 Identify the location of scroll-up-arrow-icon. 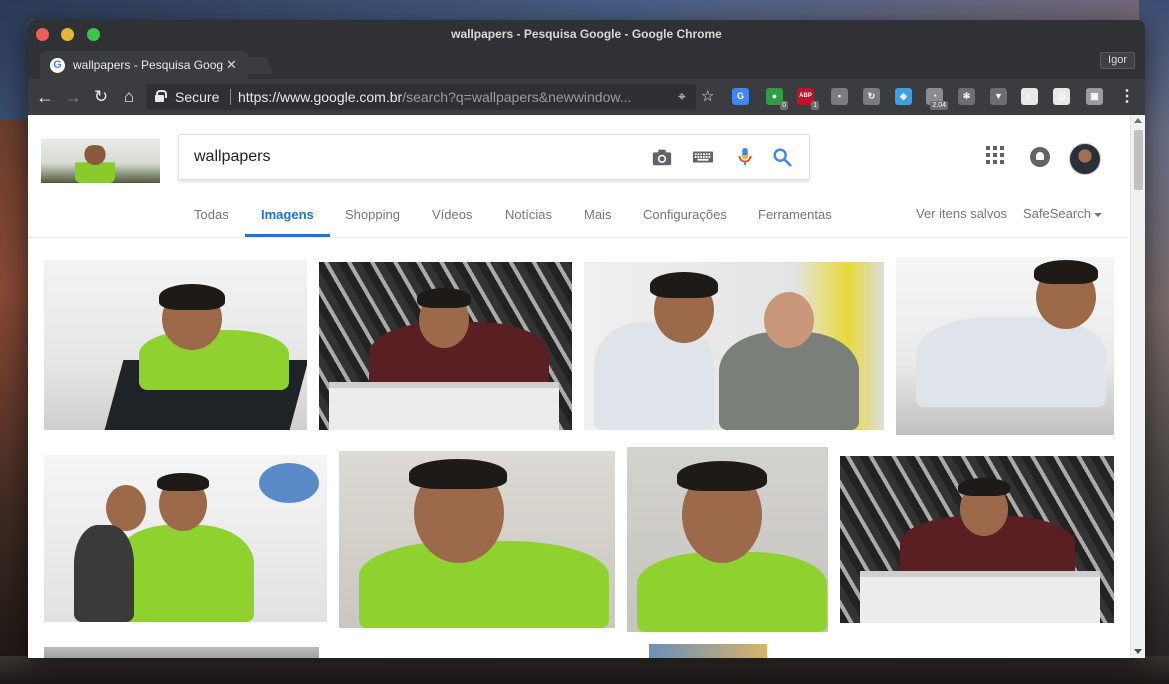
(1138, 120).